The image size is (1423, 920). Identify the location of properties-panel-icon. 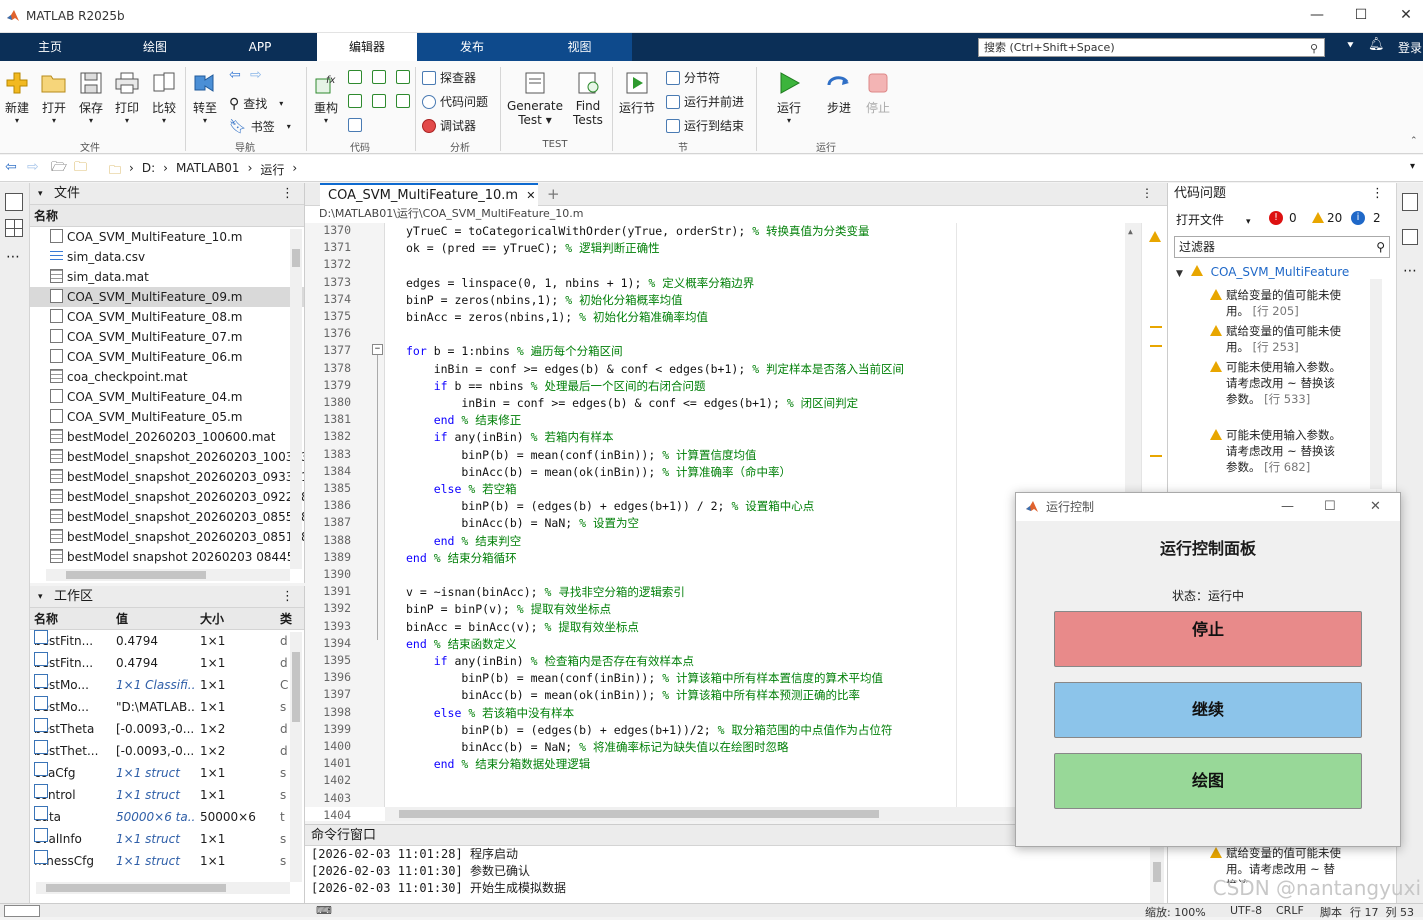
(1410, 237).